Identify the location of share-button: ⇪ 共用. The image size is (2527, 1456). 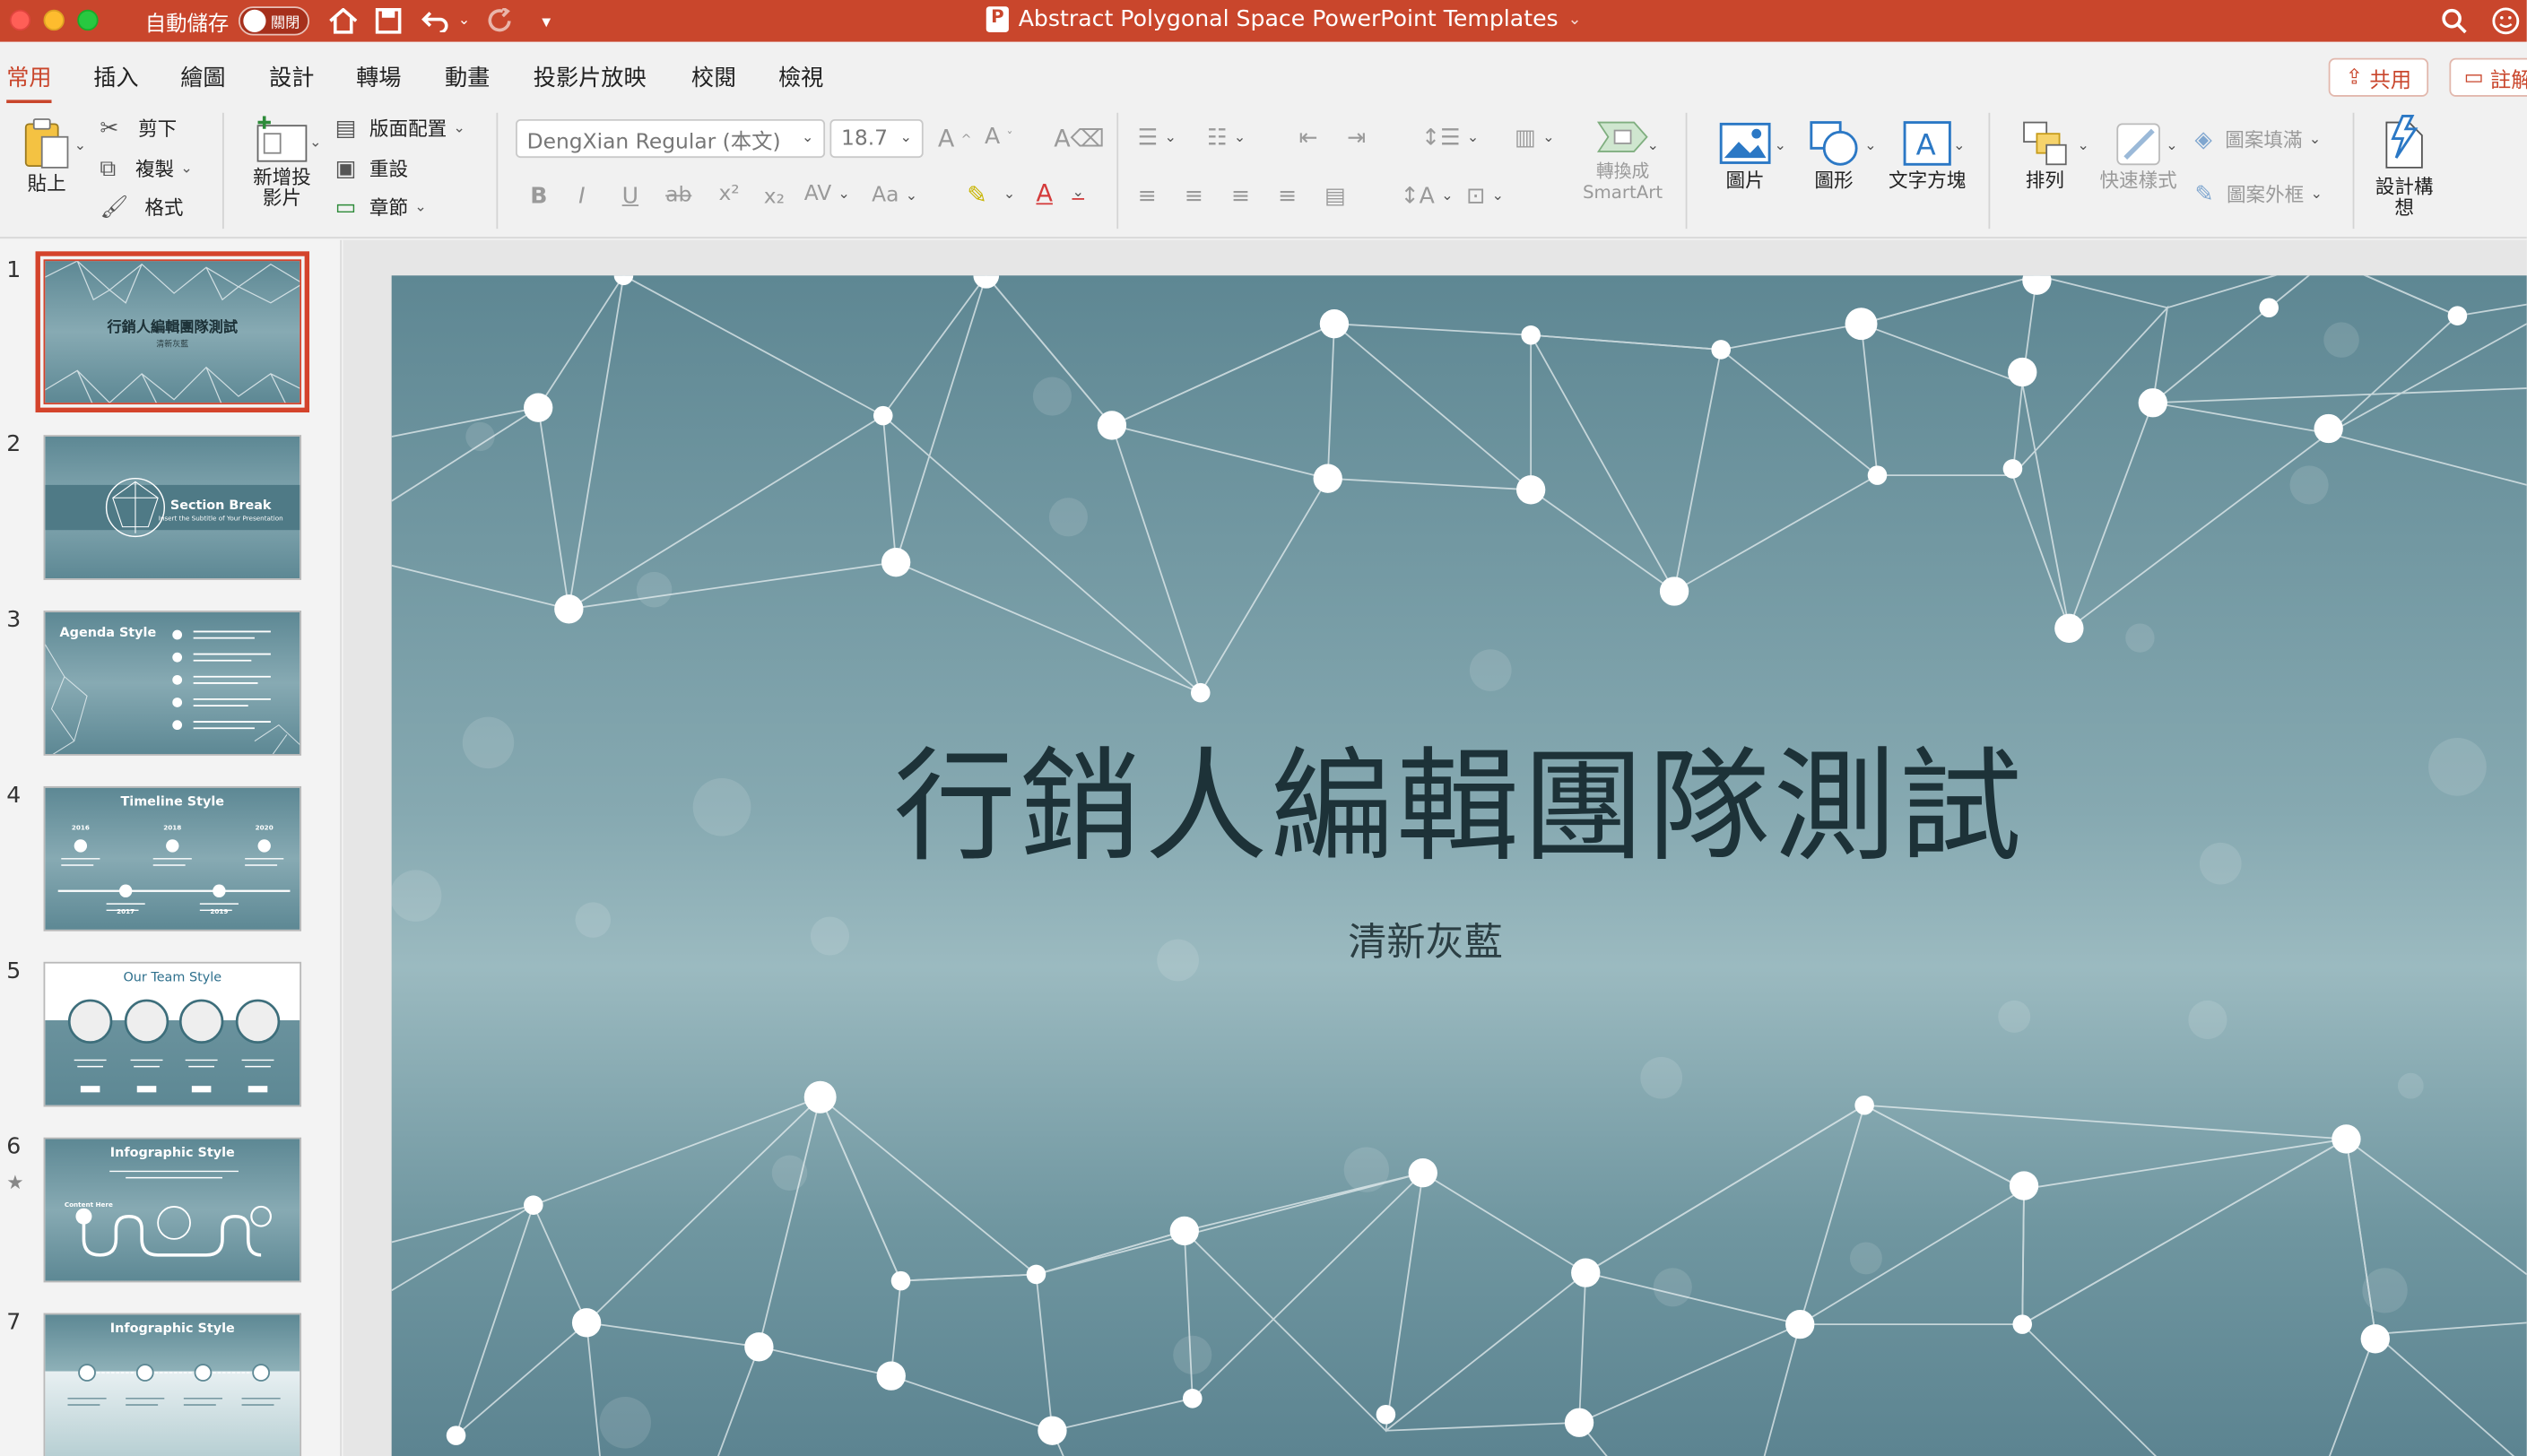
(2378, 77).